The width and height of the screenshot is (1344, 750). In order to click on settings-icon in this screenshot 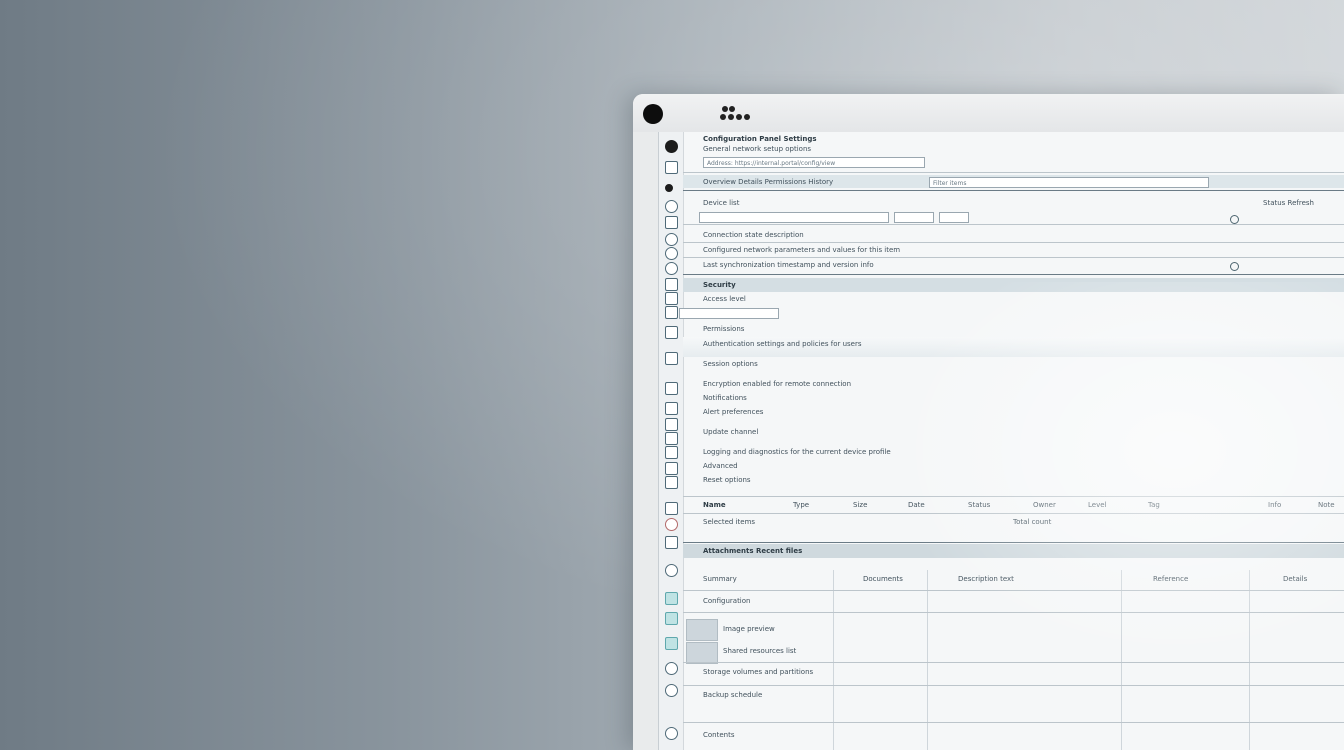, I will do `click(671, 239)`.